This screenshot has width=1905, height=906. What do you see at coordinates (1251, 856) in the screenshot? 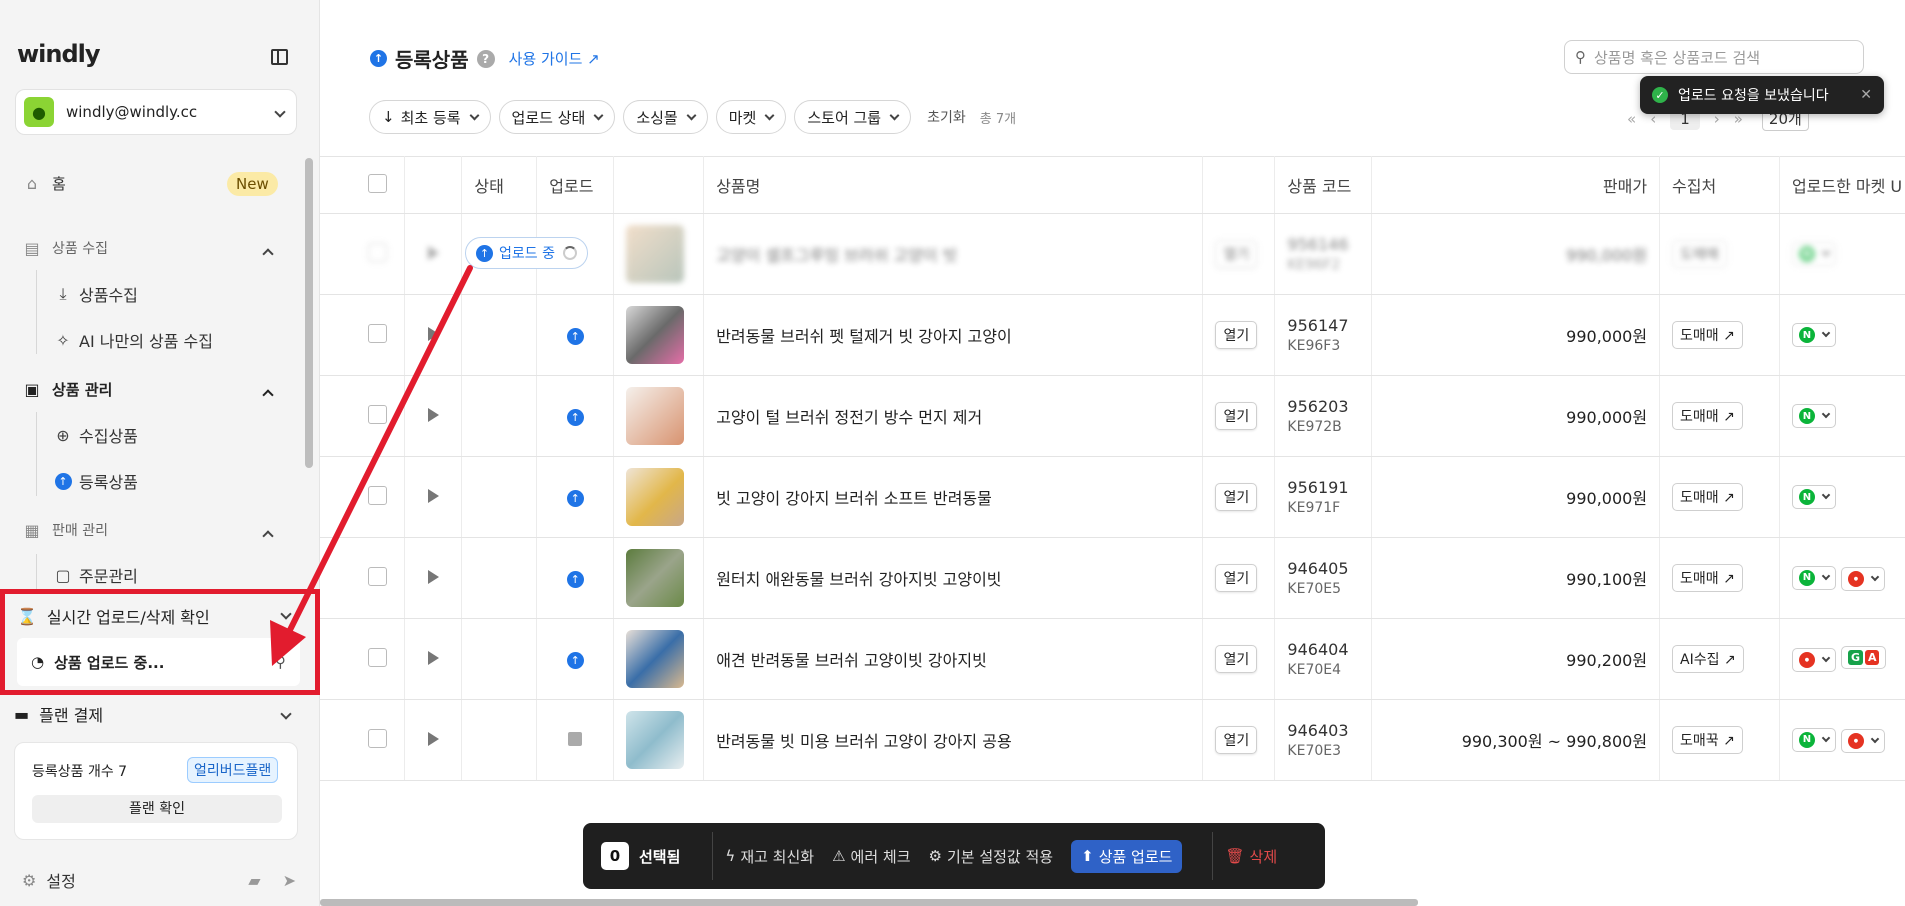
I see `delete-button: 🗑 삭제` at bounding box center [1251, 856].